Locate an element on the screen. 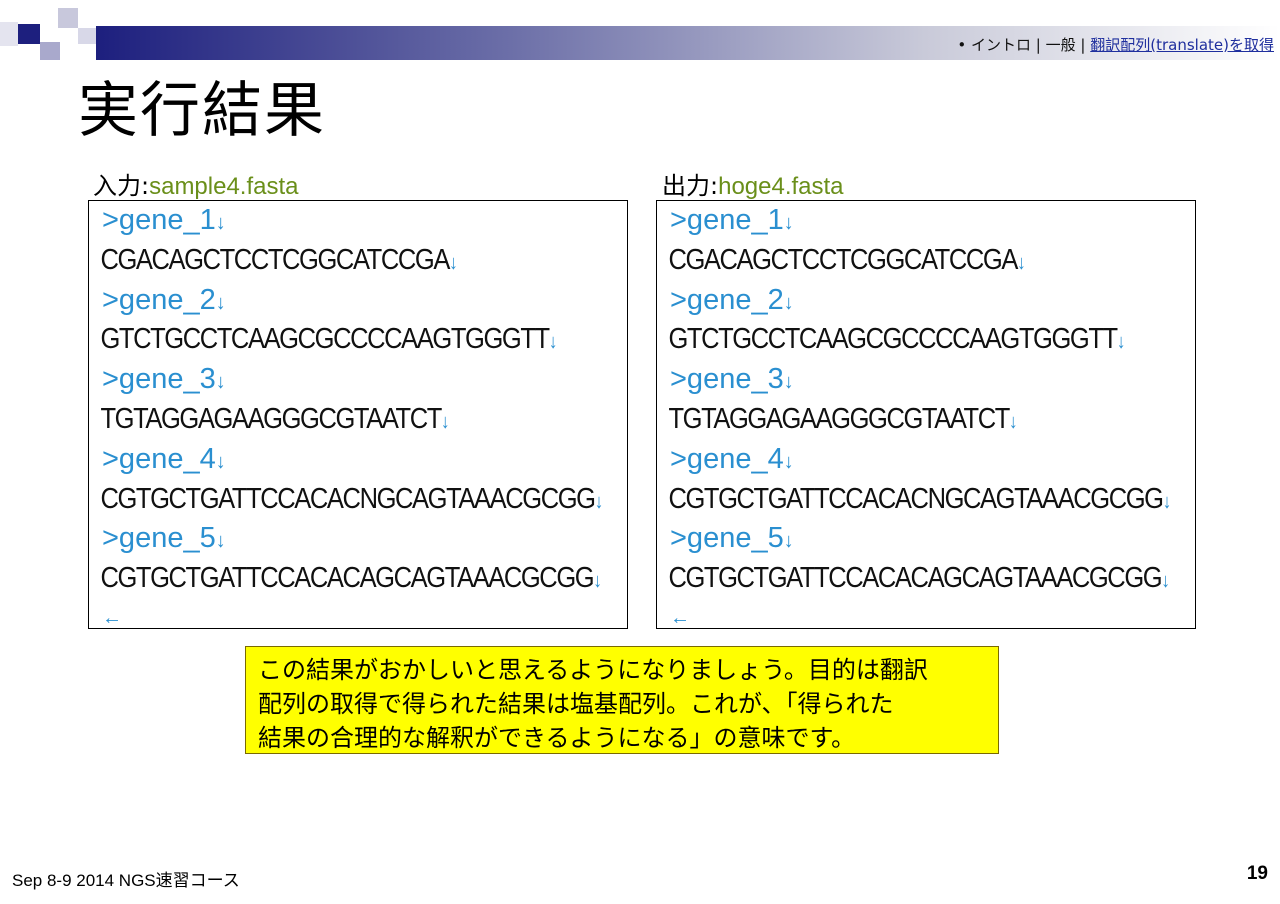 The width and height of the screenshot is (1280, 904). breadcrumb-link-translate: 翻訳配列(translate)を取得 is located at coordinates (1182, 45).